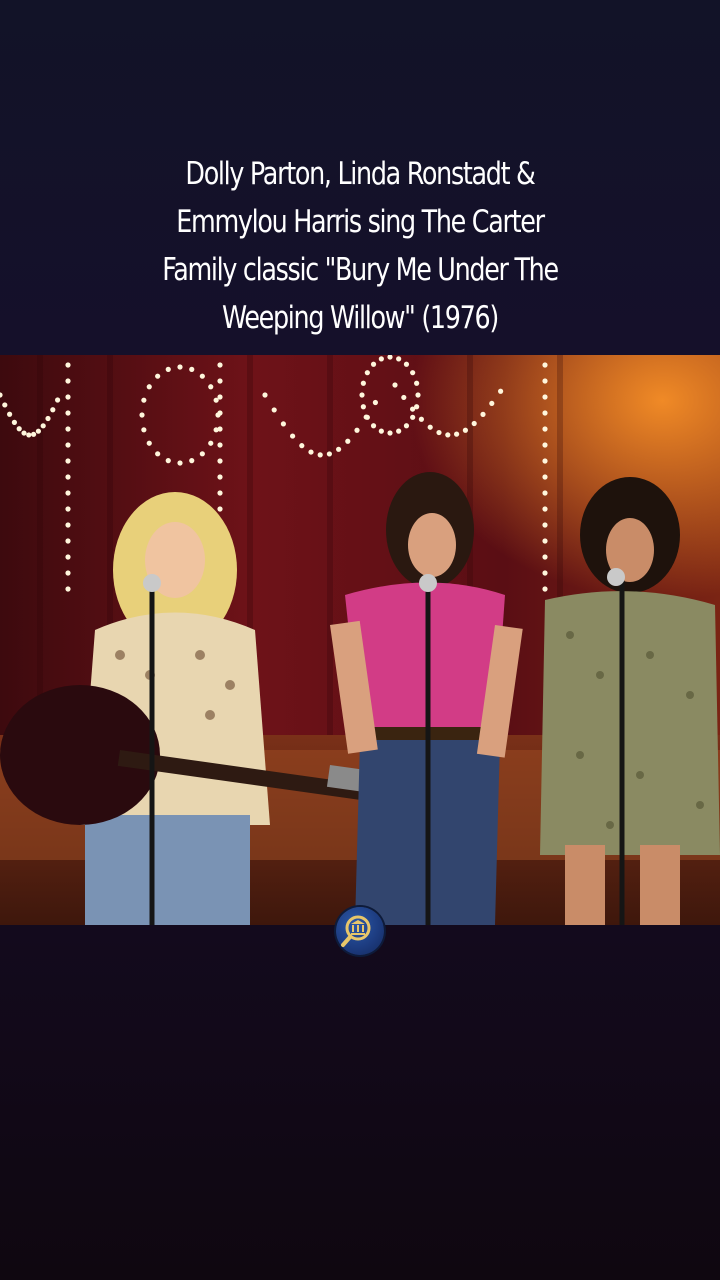  I want to click on museum-magnifier-icon, so click(360, 931).